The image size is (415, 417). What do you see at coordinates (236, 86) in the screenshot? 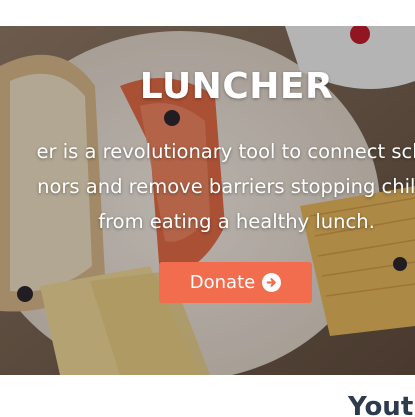
I see `hero-title: LUNCHER` at bounding box center [236, 86].